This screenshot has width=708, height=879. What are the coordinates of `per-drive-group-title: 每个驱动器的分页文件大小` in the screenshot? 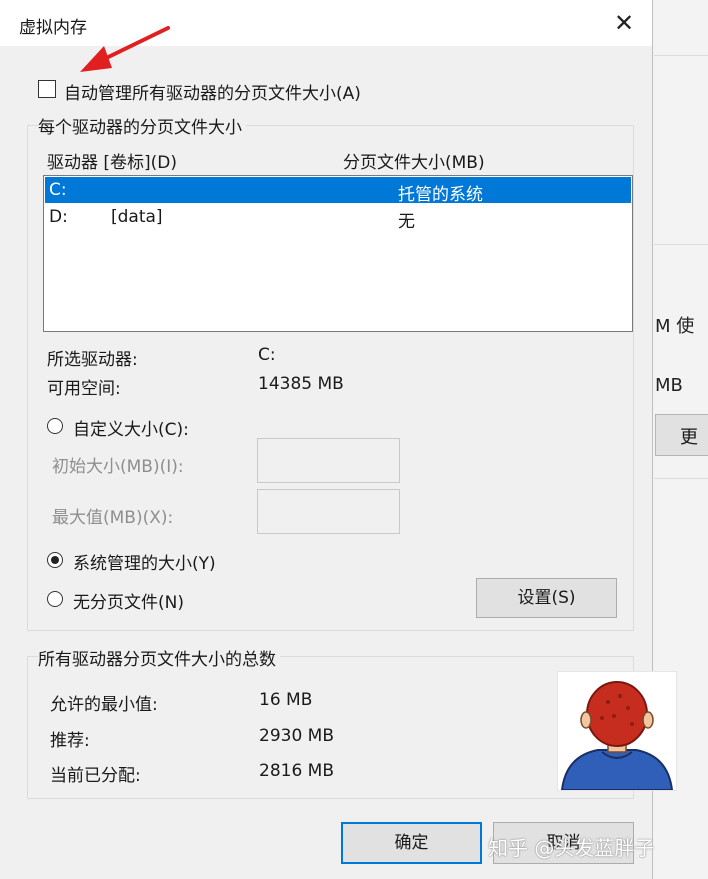 It's located at (142, 125).